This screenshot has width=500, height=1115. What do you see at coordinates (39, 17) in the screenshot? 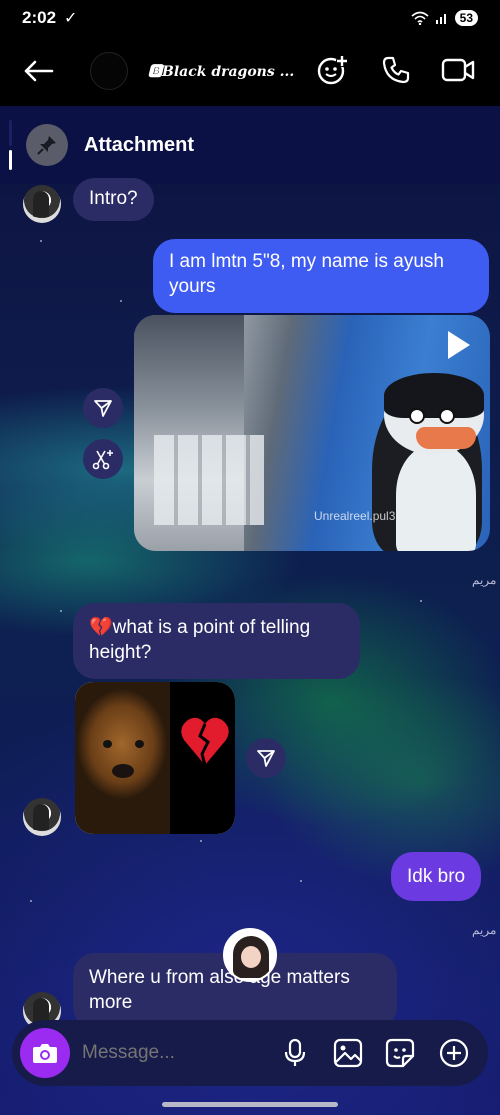
I see `status-time: 2:02` at bounding box center [39, 17].